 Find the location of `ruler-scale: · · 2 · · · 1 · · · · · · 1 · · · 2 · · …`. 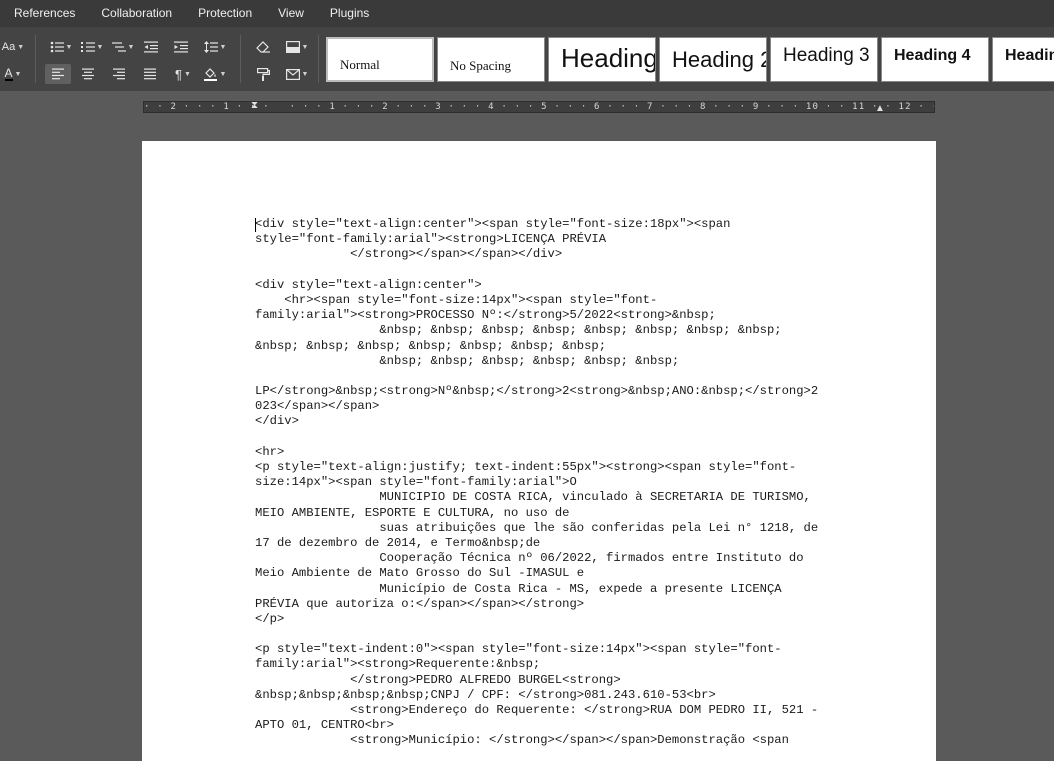

ruler-scale: · · 2 · · · 1 · · · · · · 1 · · · 2 · · … is located at coordinates (539, 107).